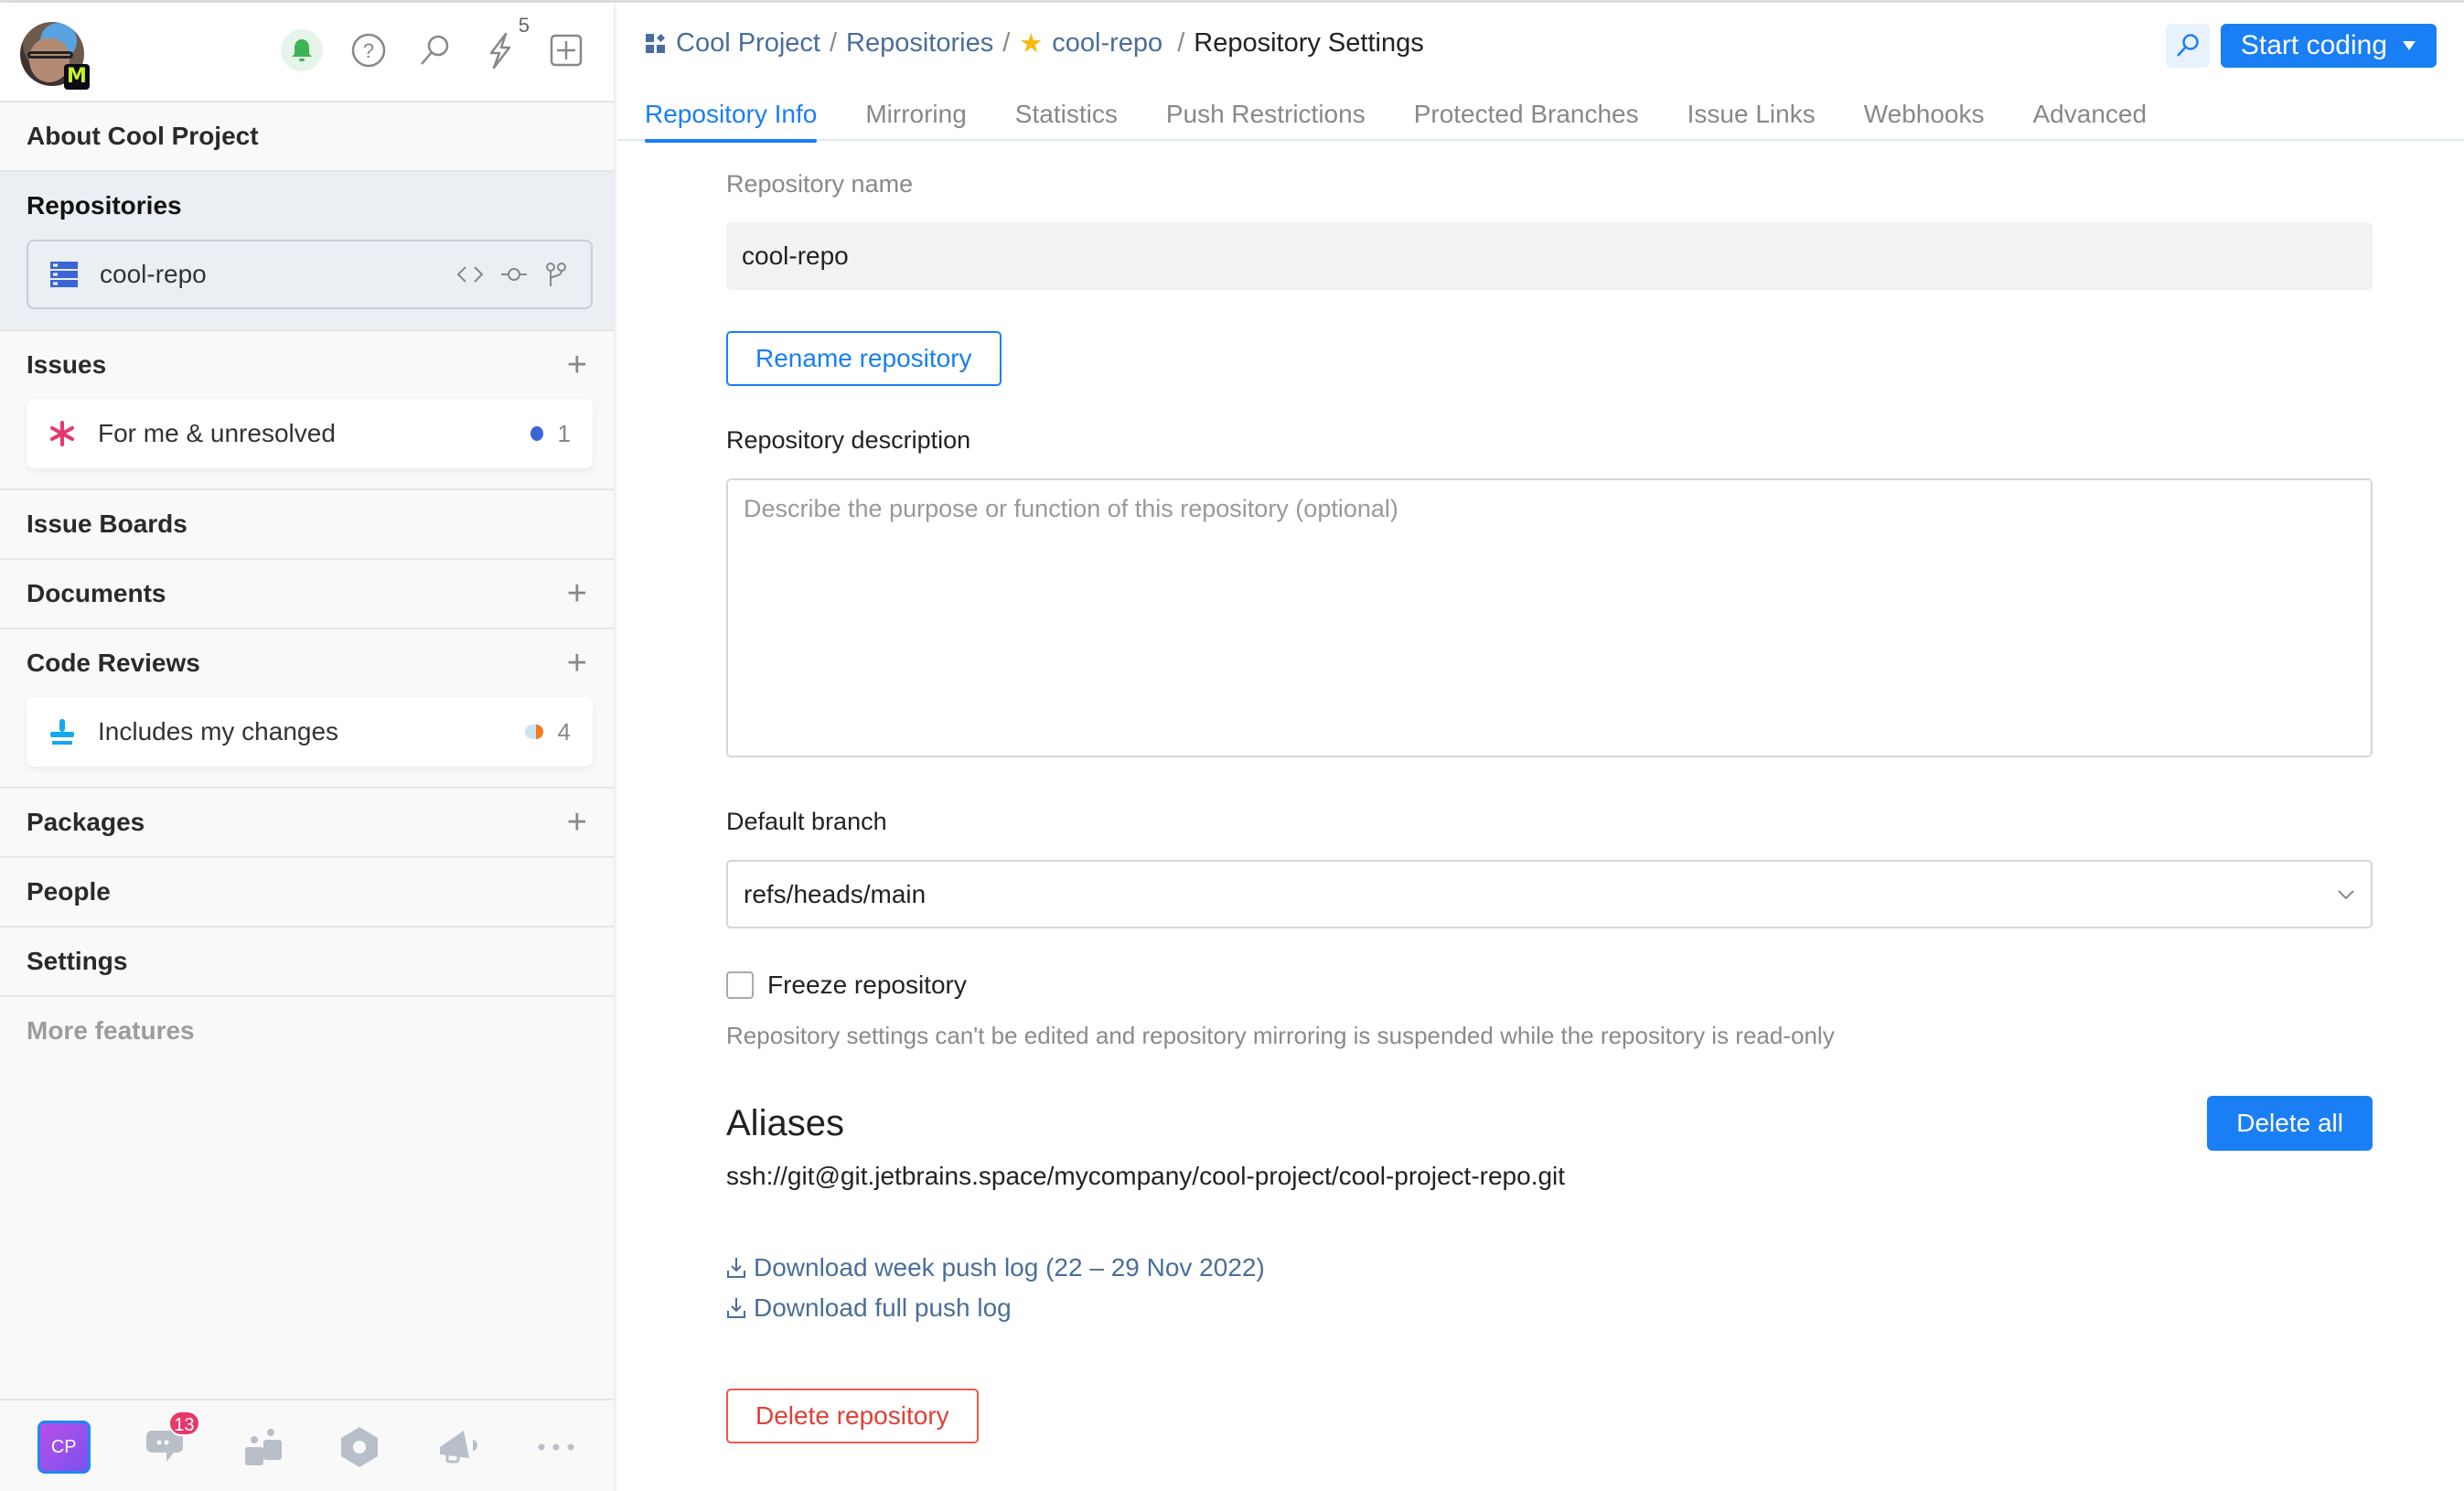  I want to click on add-issue-icon: +, so click(577, 365).